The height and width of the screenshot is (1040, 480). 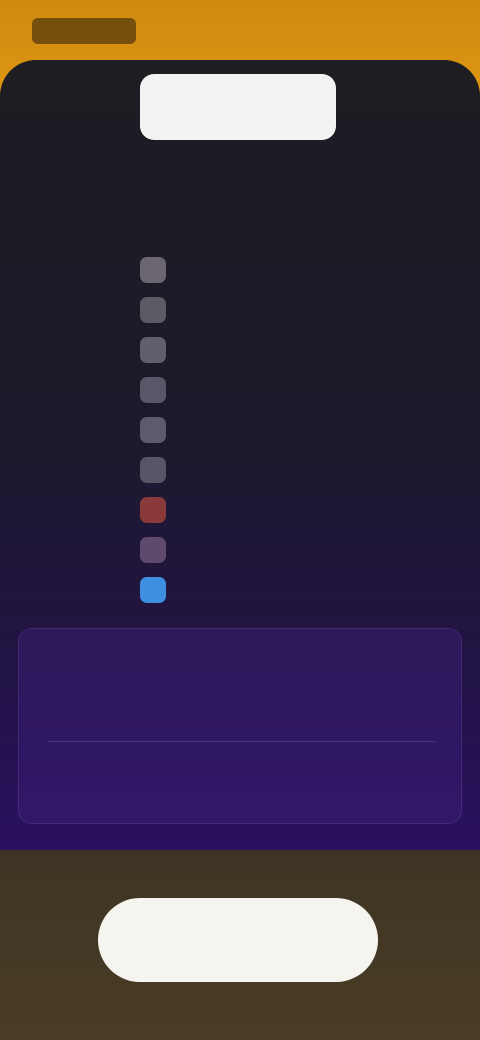 I want to click on continue-button, so click(x=238, y=940).